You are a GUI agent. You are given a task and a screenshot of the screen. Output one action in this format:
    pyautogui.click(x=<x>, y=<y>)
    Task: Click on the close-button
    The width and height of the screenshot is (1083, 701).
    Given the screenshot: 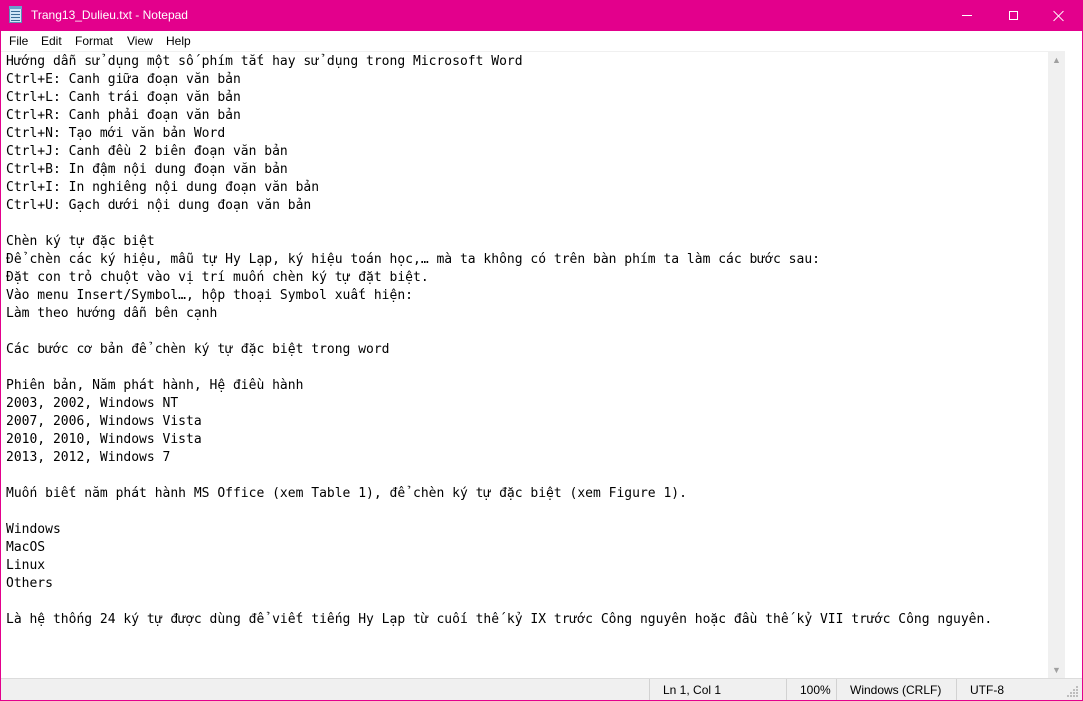 What is the action you would take?
    pyautogui.click(x=1059, y=15)
    